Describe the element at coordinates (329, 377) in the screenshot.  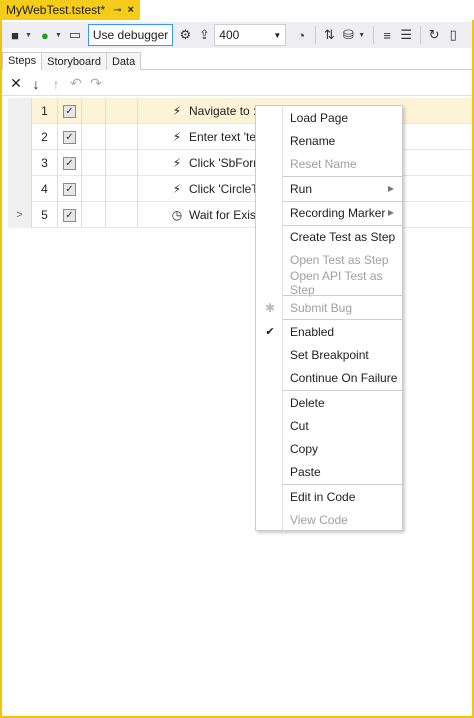
I see `menu-item-continue-on-failure: Continue On Failure` at that location.